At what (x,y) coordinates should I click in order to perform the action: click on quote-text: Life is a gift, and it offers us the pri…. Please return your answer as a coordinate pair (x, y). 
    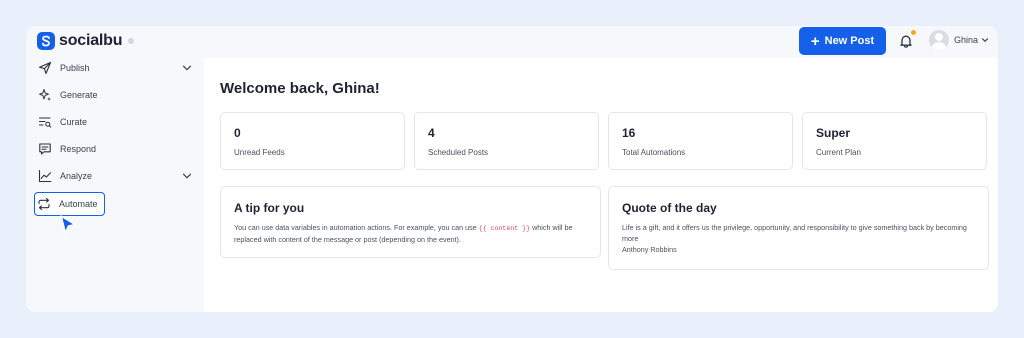
    Looking at the image, I should click on (802, 238).